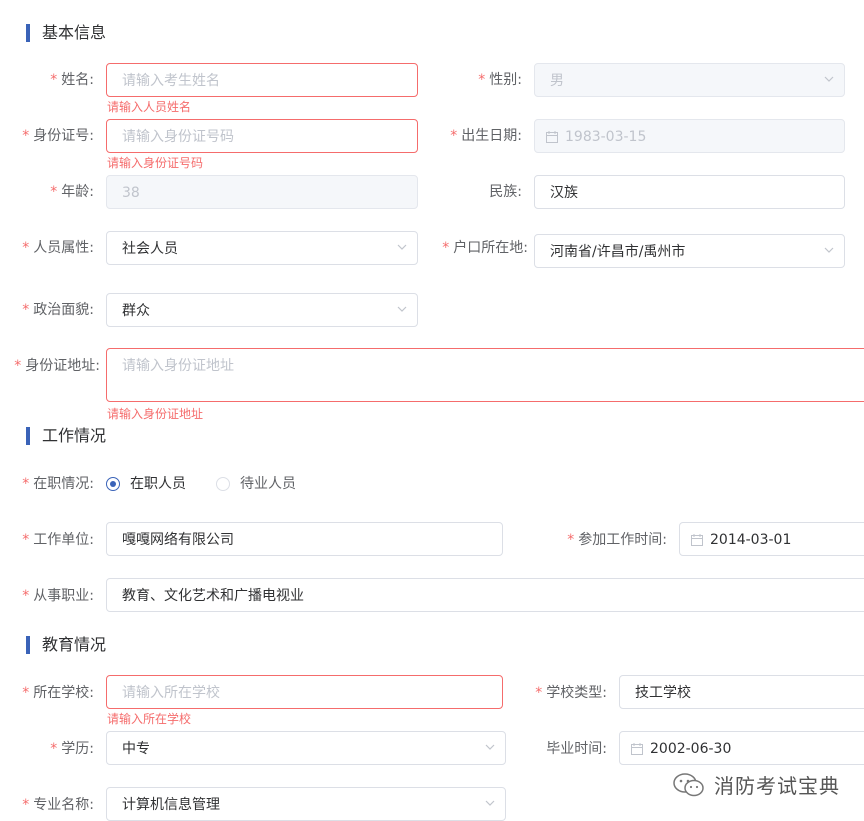 This screenshot has width=864, height=821. What do you see at coordinates (58, 310) in the screenshot?
I see `political-label: * 政治面貌:` at bounding box center [58, 310].